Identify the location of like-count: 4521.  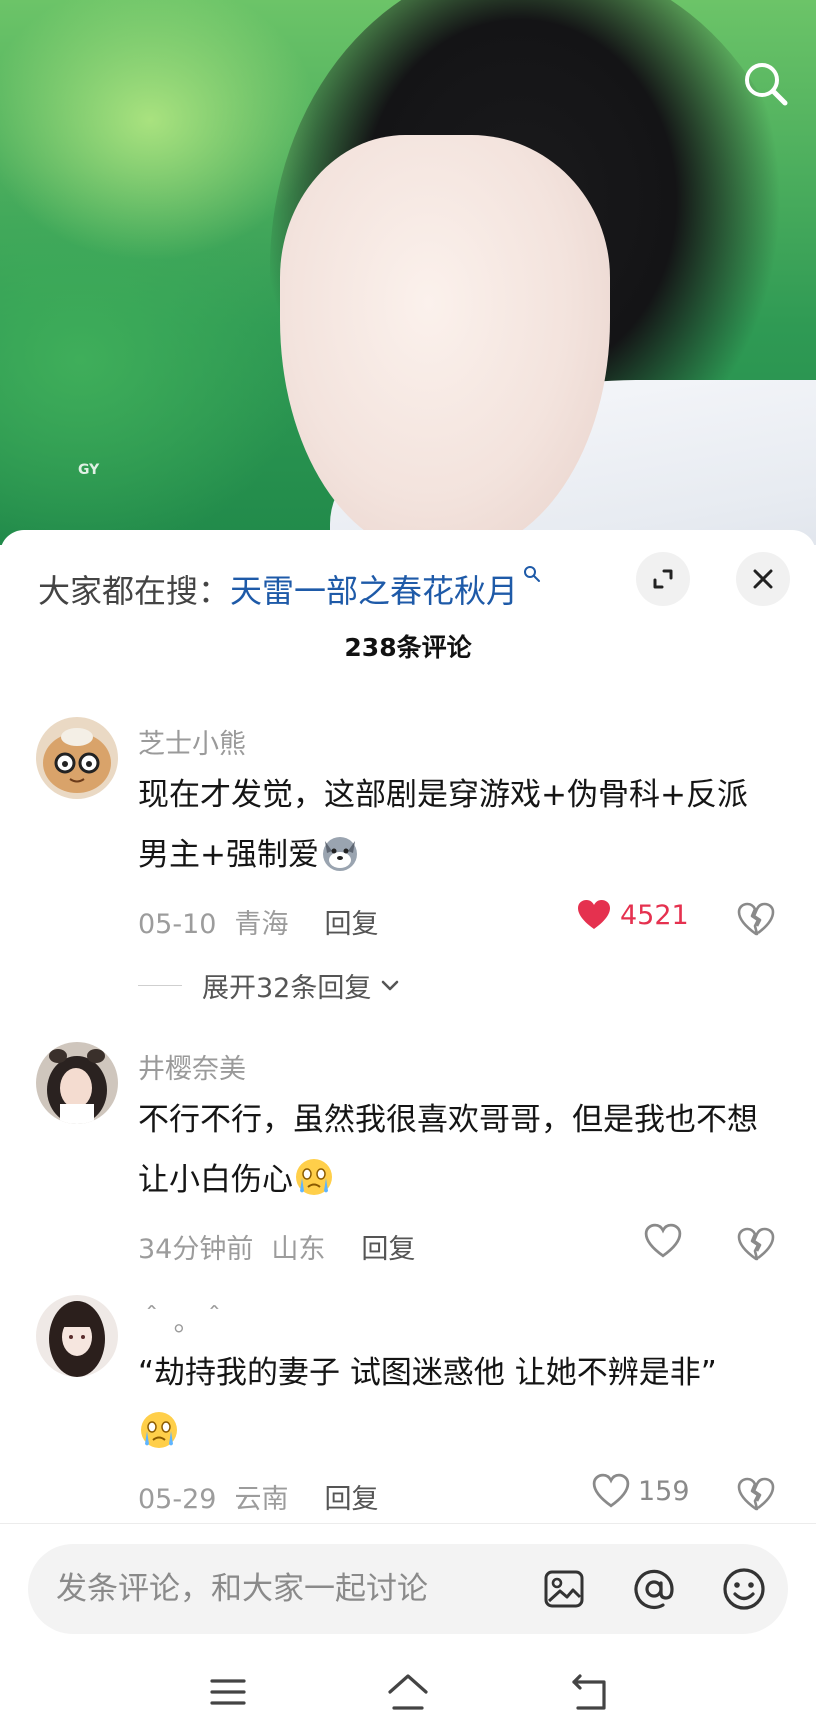
(654, 915).